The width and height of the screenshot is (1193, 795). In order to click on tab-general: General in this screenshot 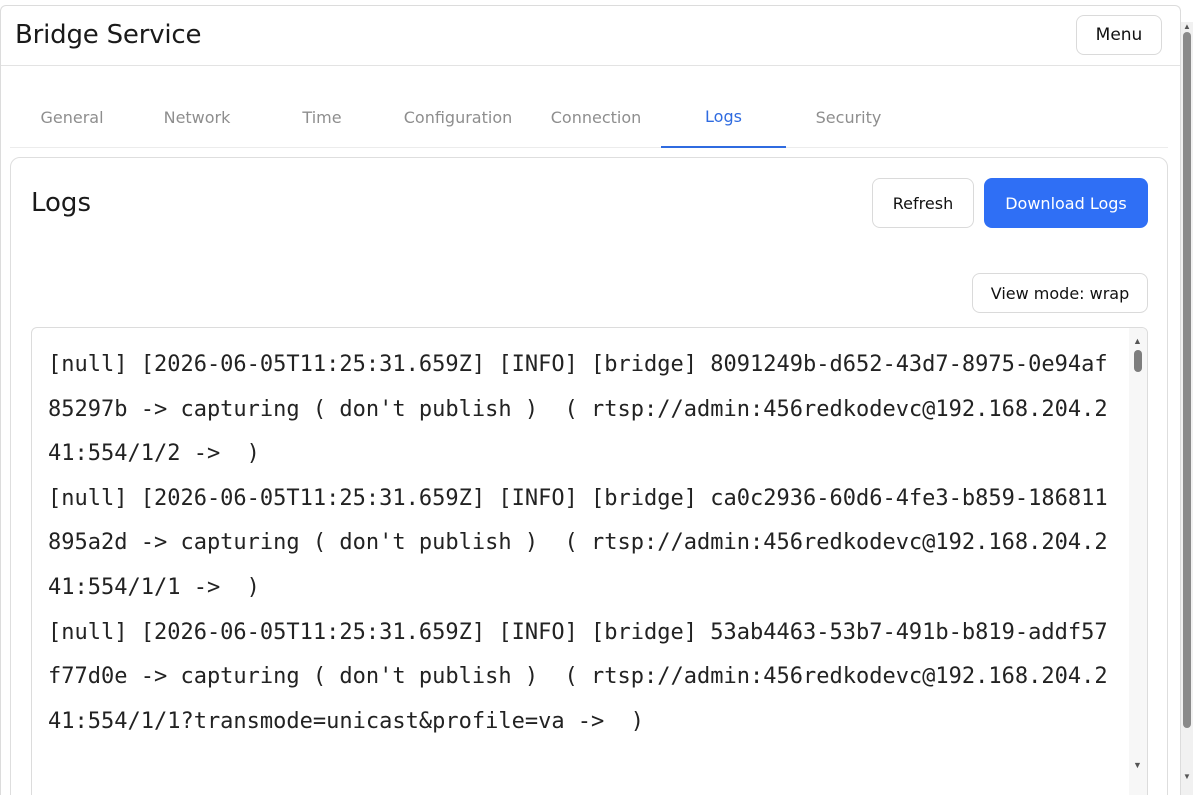, I will do `click(72, 117)`.